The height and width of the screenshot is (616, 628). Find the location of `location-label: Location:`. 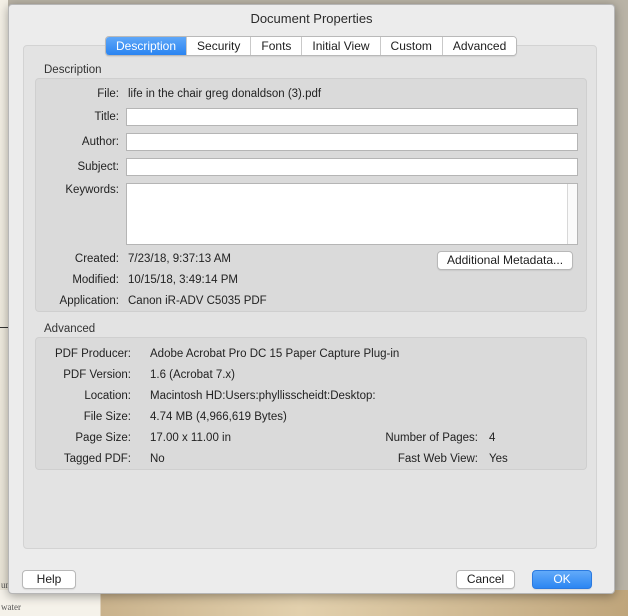

location-label: Location: is located at coordinates (107, 396).